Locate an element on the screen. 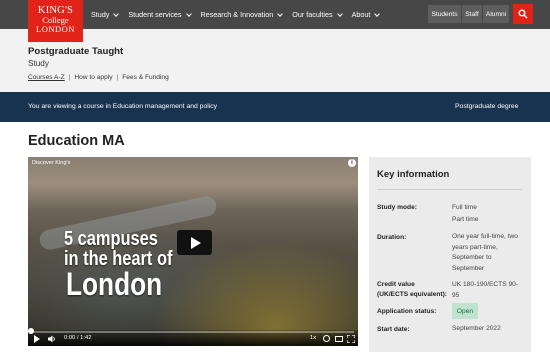 This screenshot has height=352, width=550. banner-degree-type: Postgraduate degree is located at coordinates (487, 106).